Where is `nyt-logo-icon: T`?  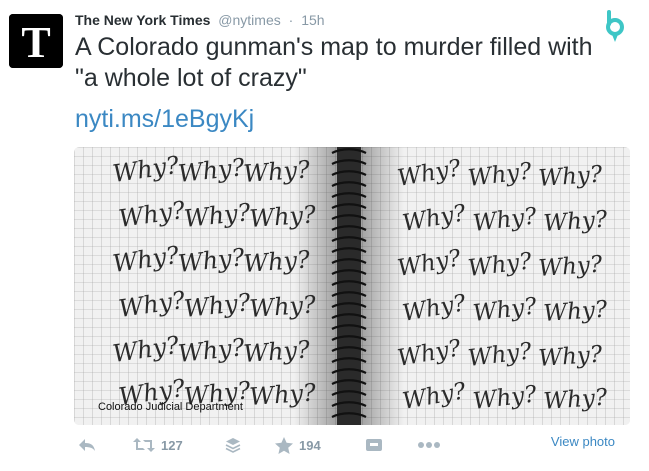
nyt-logo-icon: T is located at coordinates (36, 41).